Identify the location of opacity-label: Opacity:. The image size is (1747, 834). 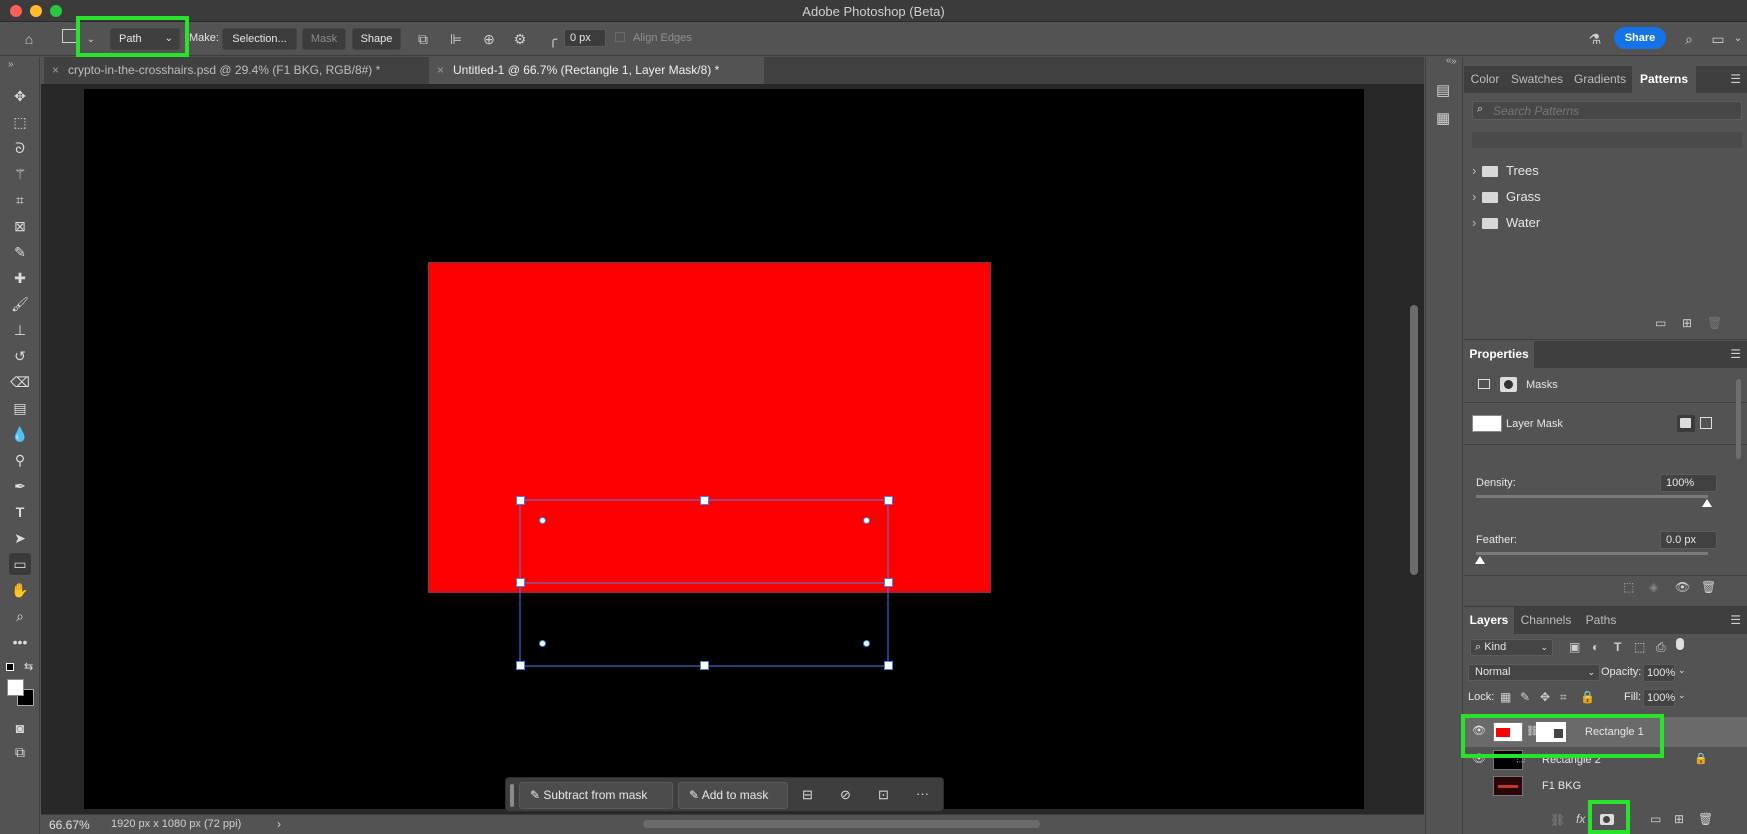
(1621, 672).